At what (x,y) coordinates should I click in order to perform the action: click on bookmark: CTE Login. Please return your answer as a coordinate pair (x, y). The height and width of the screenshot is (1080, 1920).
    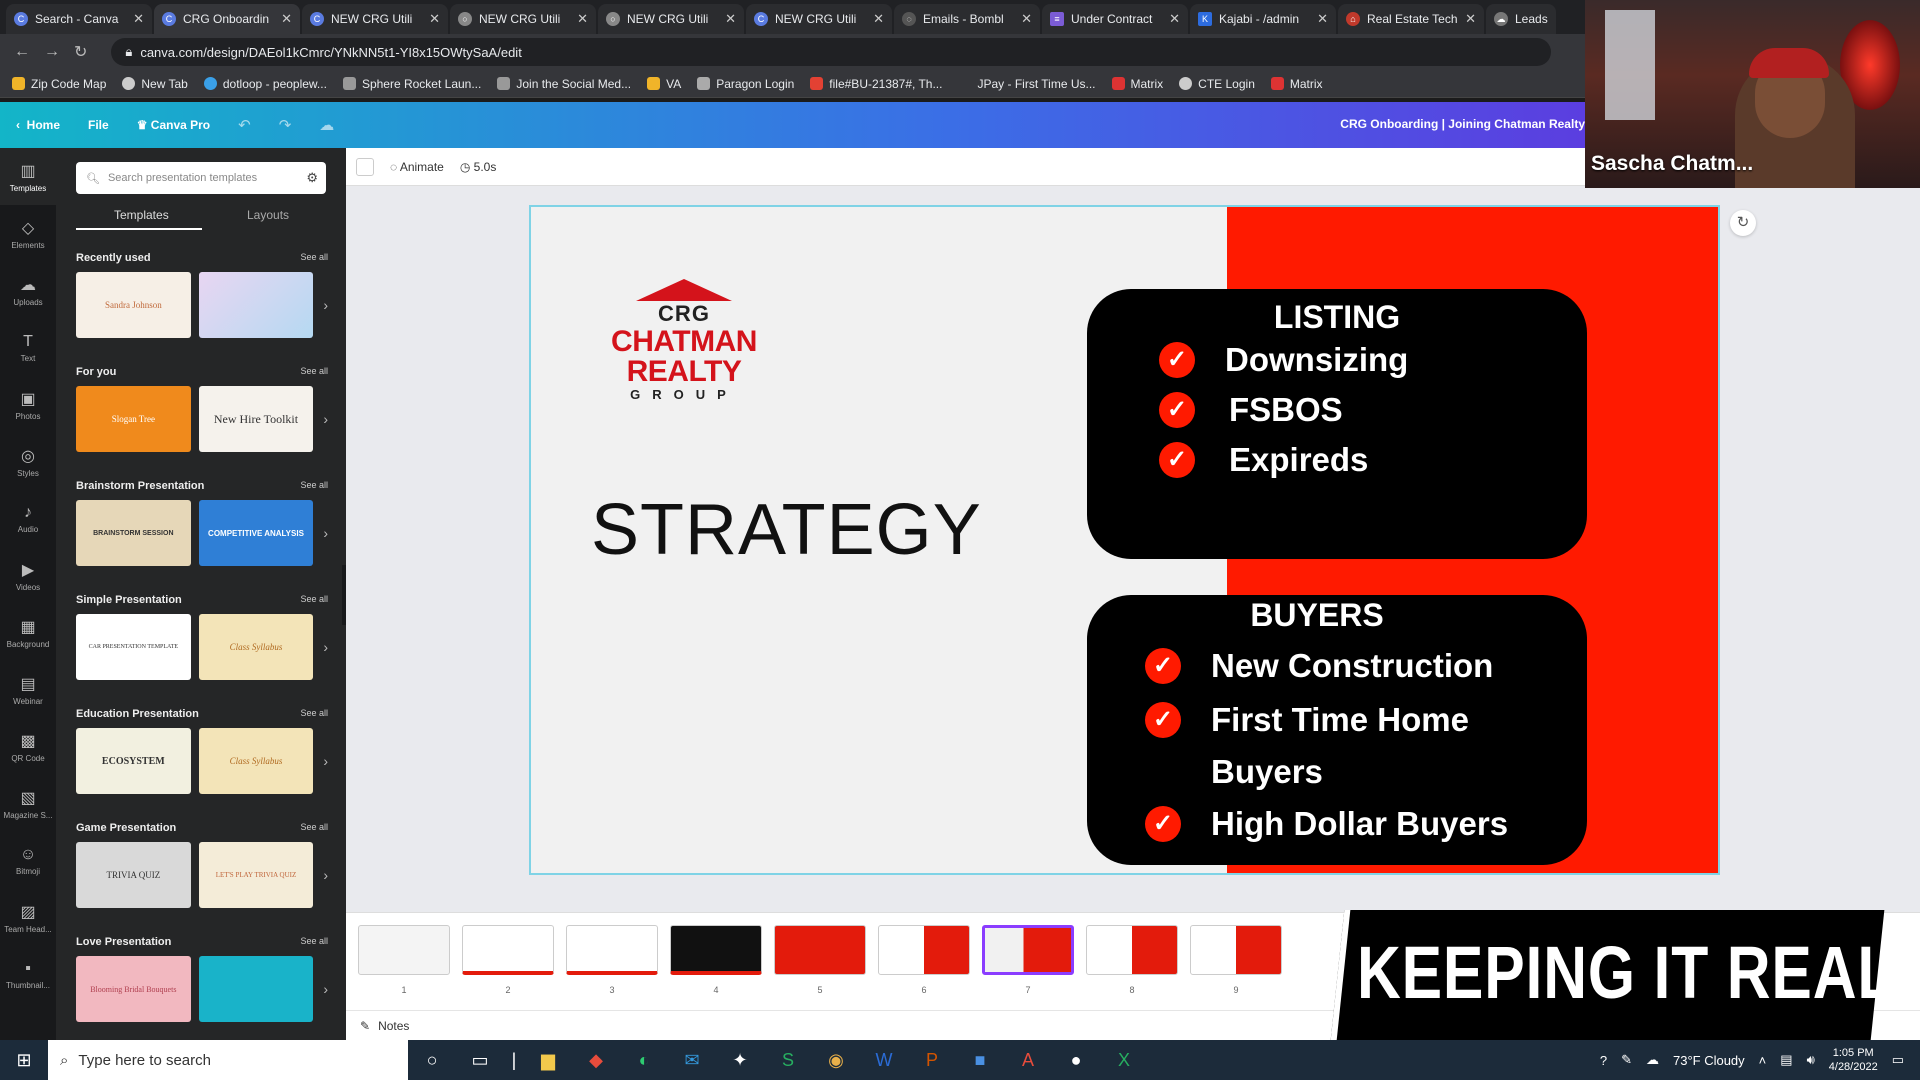
    Looking at the image, I should click on (1217, 84).